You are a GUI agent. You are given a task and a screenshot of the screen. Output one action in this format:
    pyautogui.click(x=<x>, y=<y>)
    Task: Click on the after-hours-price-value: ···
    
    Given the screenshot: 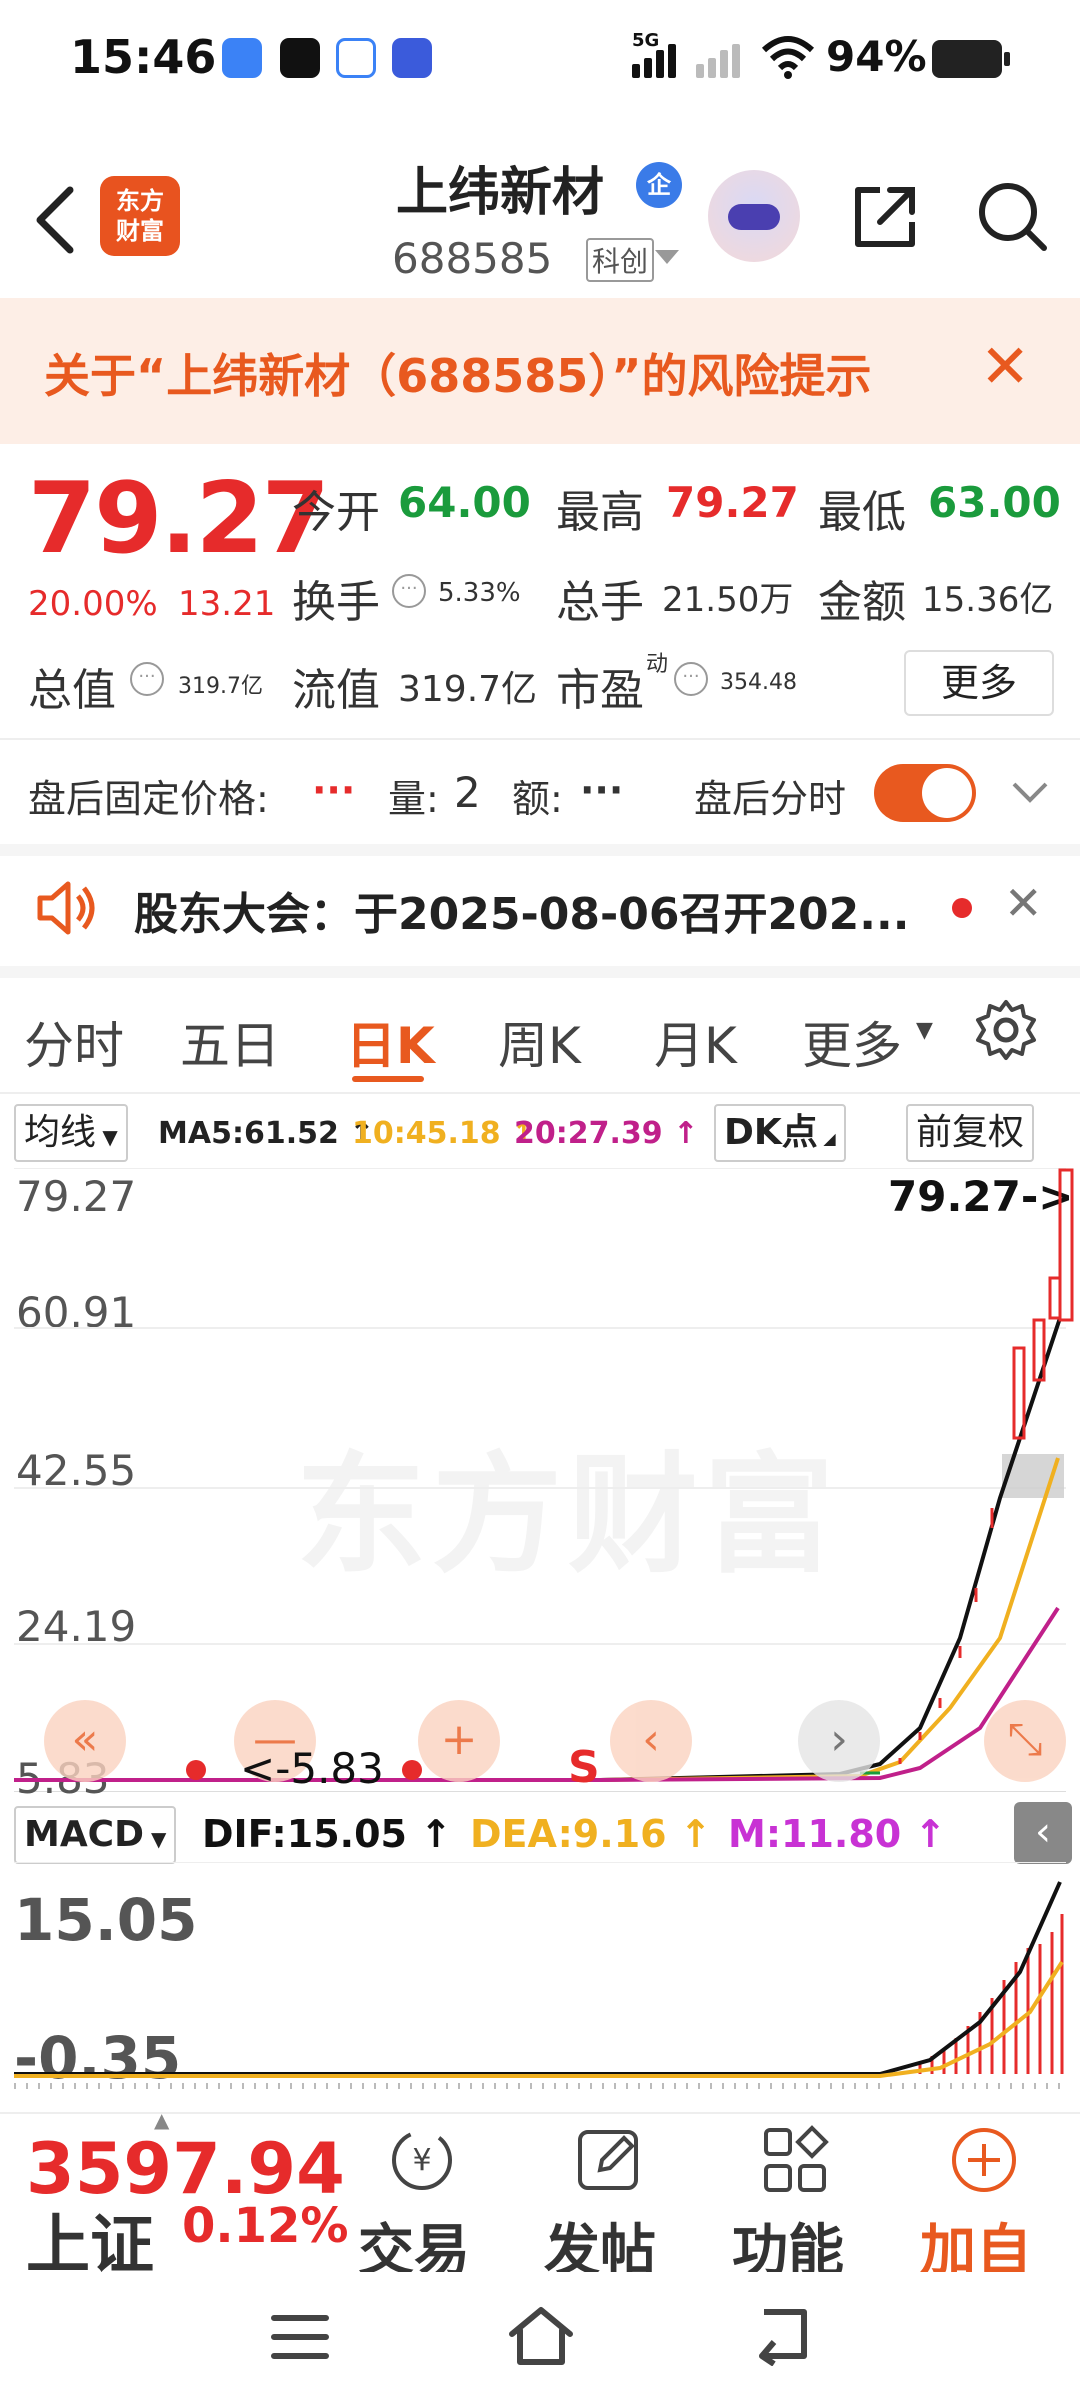 What is the action you would take?
    pyautogui.click(x=334, y=790)
    